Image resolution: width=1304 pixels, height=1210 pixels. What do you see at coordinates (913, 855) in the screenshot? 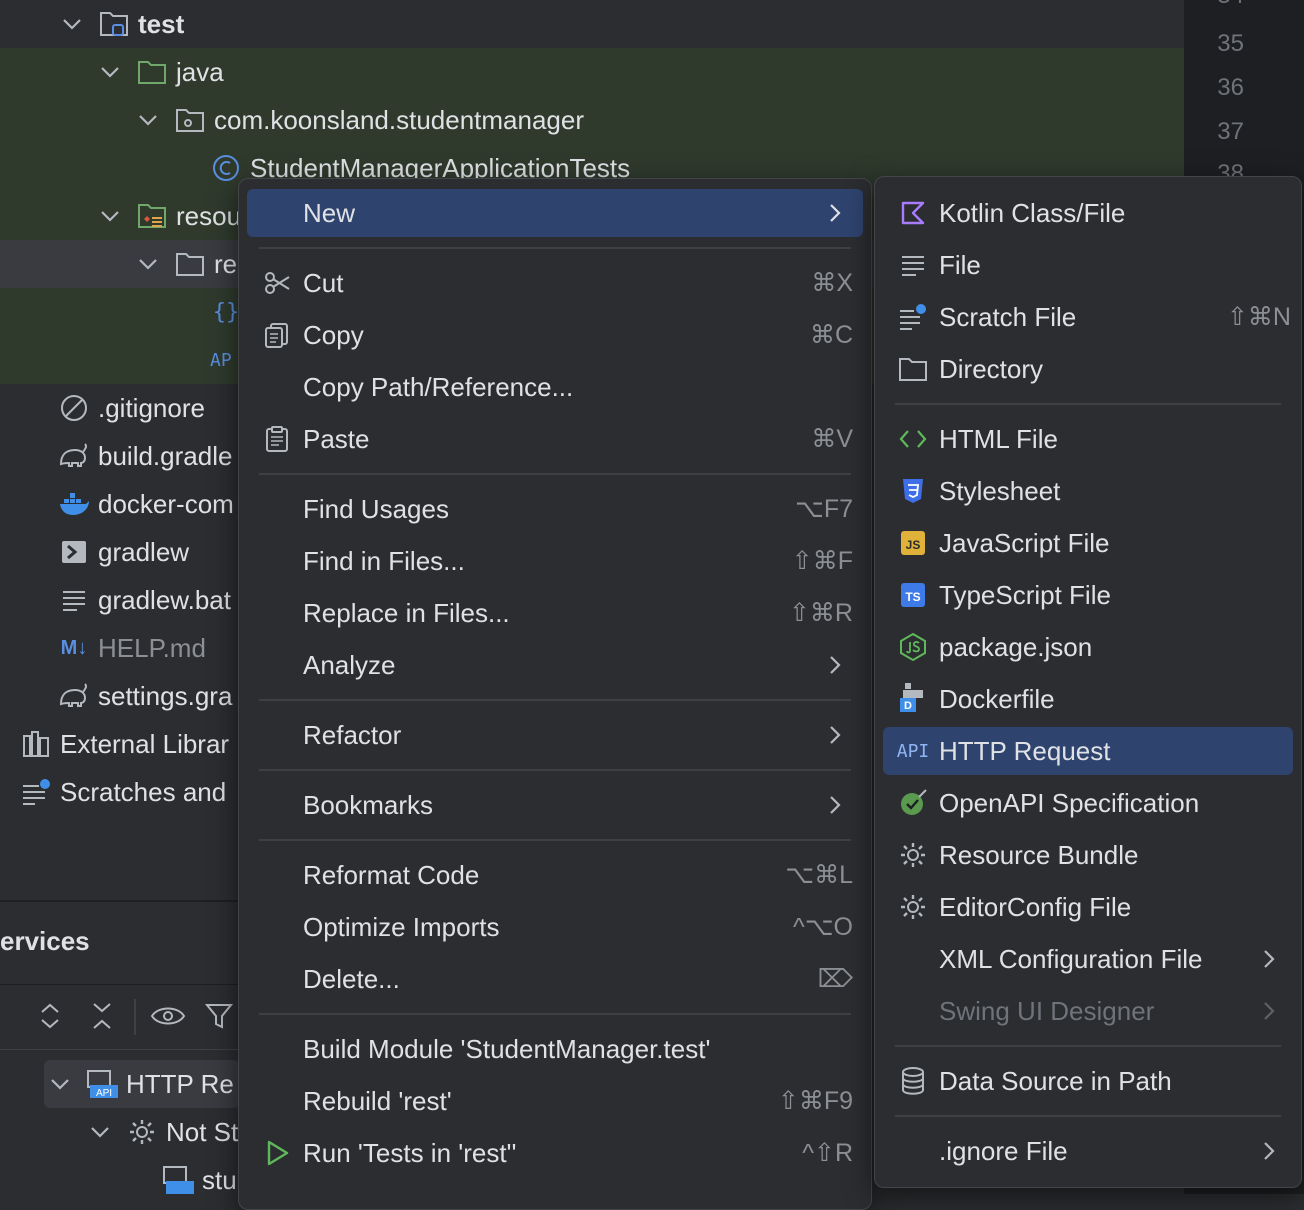
I see `gear-icon` at bounding box center [913, 855].